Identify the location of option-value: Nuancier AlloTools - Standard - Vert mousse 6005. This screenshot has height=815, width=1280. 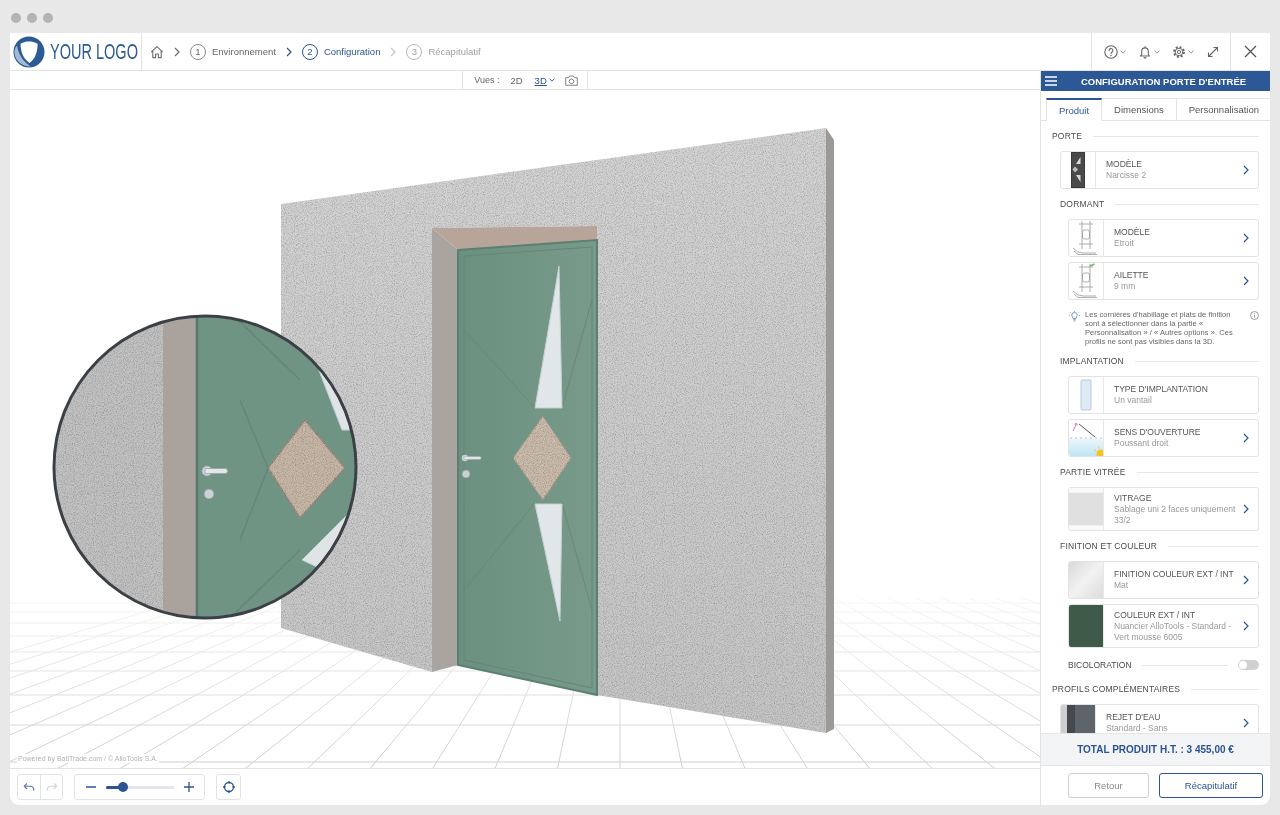
(1173, 631).